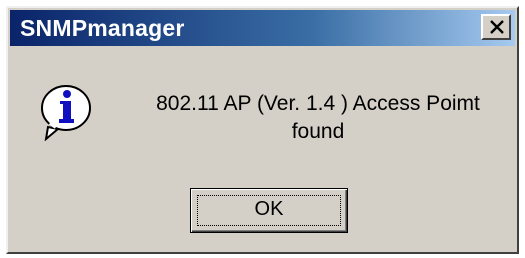 The image size is (525, 258). I want to click on close-icon, so click(497, 27).